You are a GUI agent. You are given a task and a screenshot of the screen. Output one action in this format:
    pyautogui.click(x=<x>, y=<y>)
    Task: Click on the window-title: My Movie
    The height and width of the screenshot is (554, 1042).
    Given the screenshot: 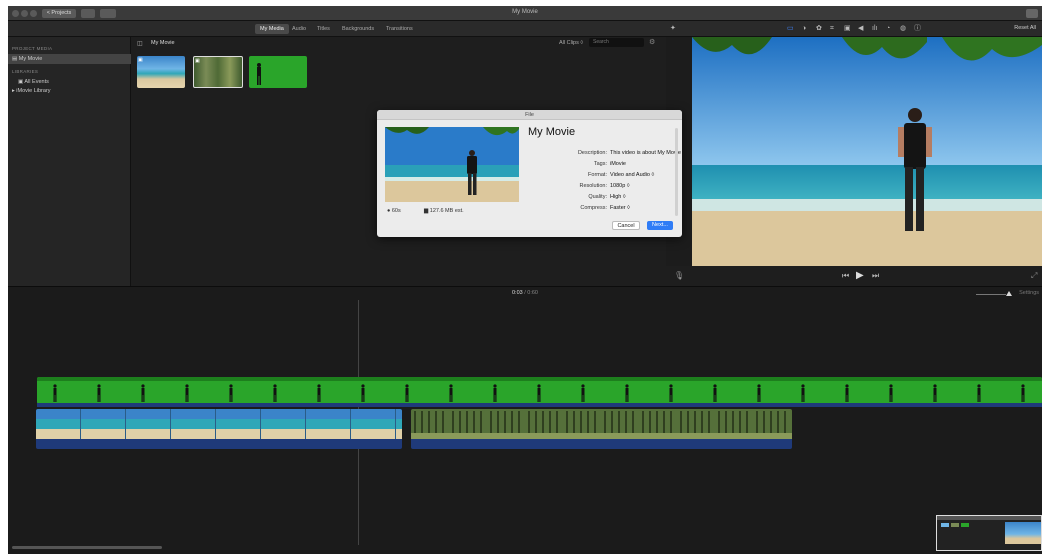 What is the action you would take?
    pyautogui.click(x=525, y=12)
    